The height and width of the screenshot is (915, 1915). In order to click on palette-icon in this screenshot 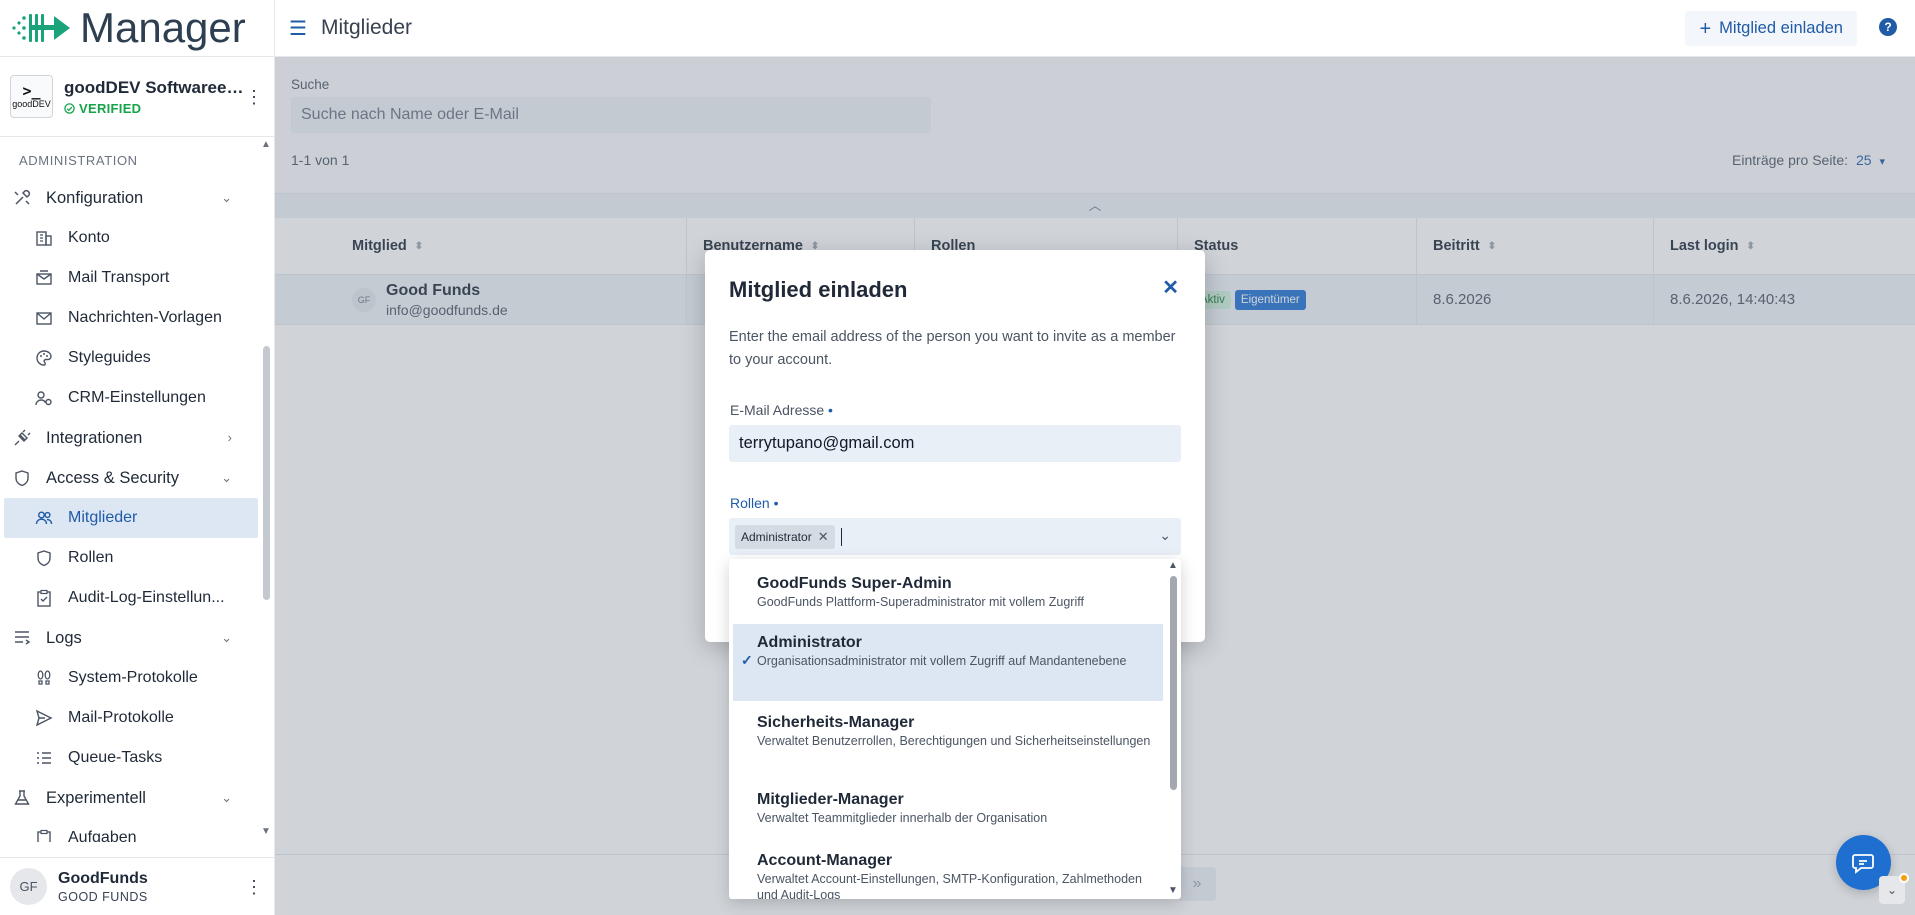, I will do `click(44, 358)`.